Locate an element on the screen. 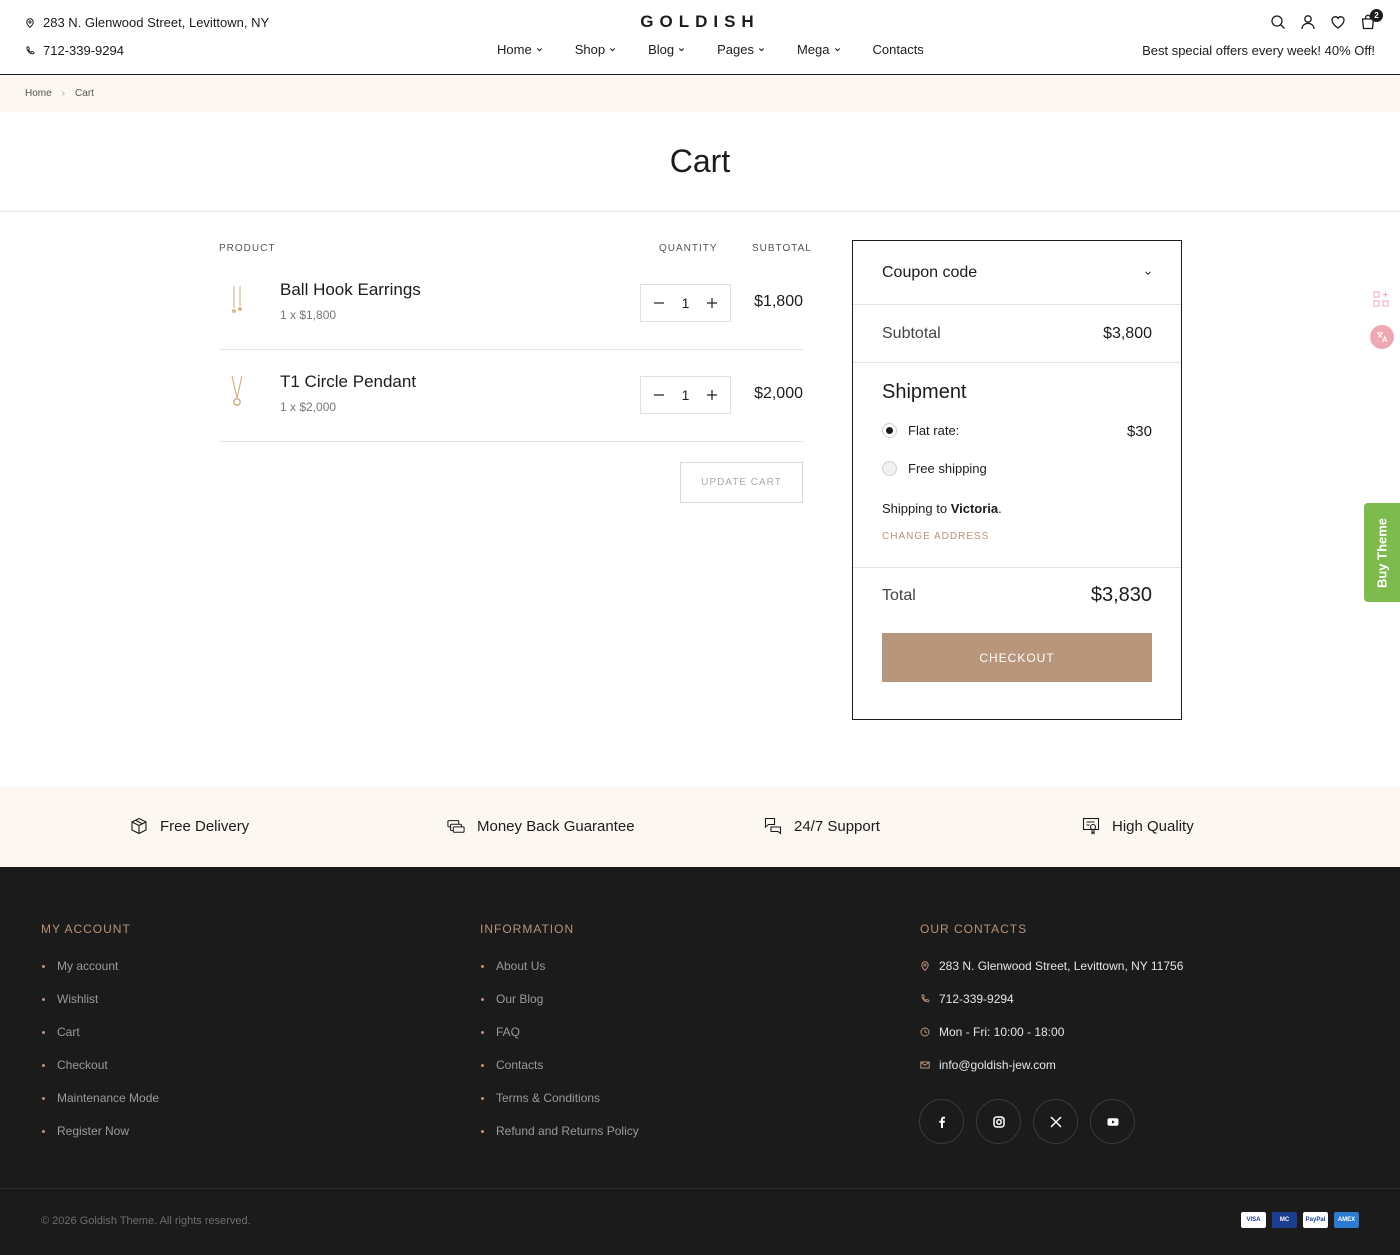 Image resolution: width=1400 pixels, height=1255 pixels. chat-icon is located at coordinates (773, 826).